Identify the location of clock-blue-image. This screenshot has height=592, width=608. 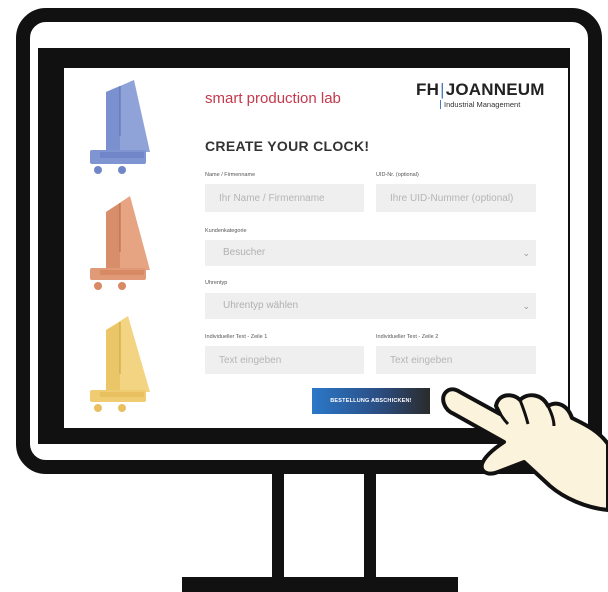
(120, 127).